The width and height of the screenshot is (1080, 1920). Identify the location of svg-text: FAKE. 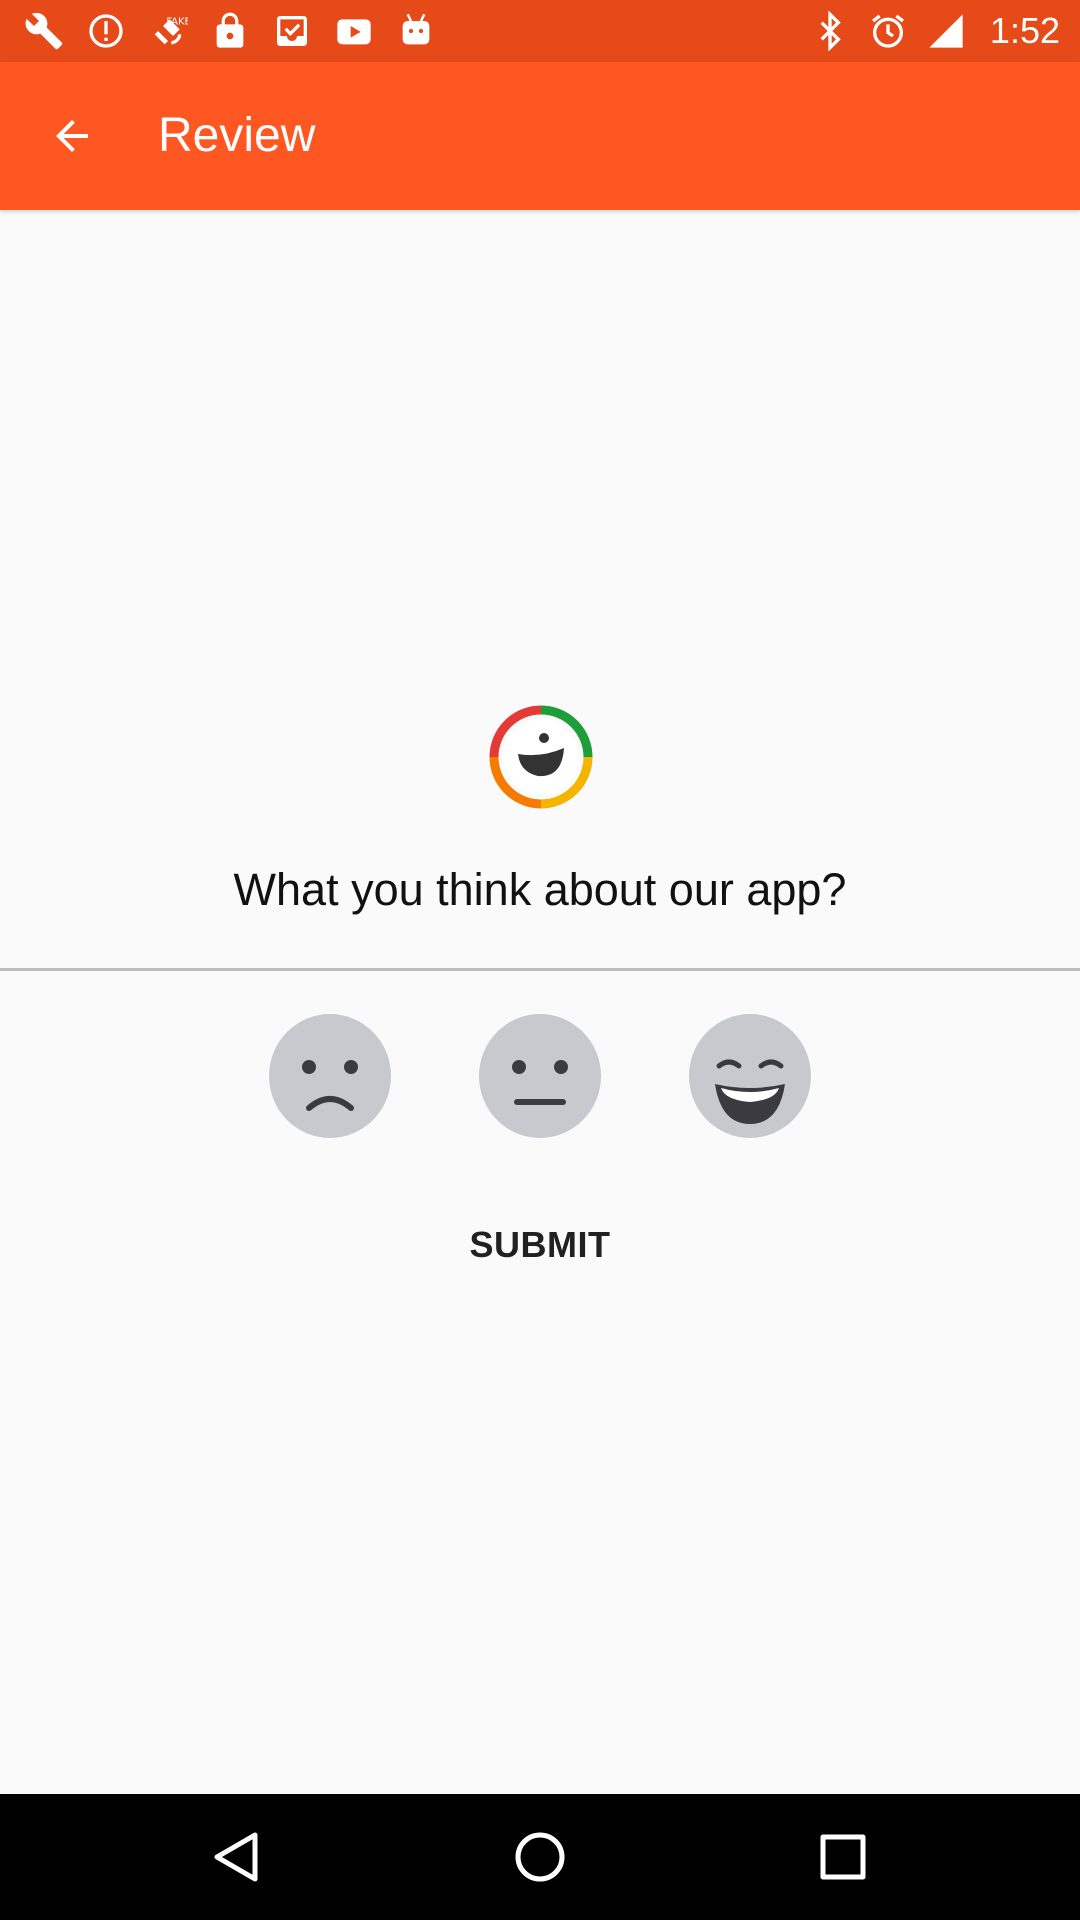
(177, 21).